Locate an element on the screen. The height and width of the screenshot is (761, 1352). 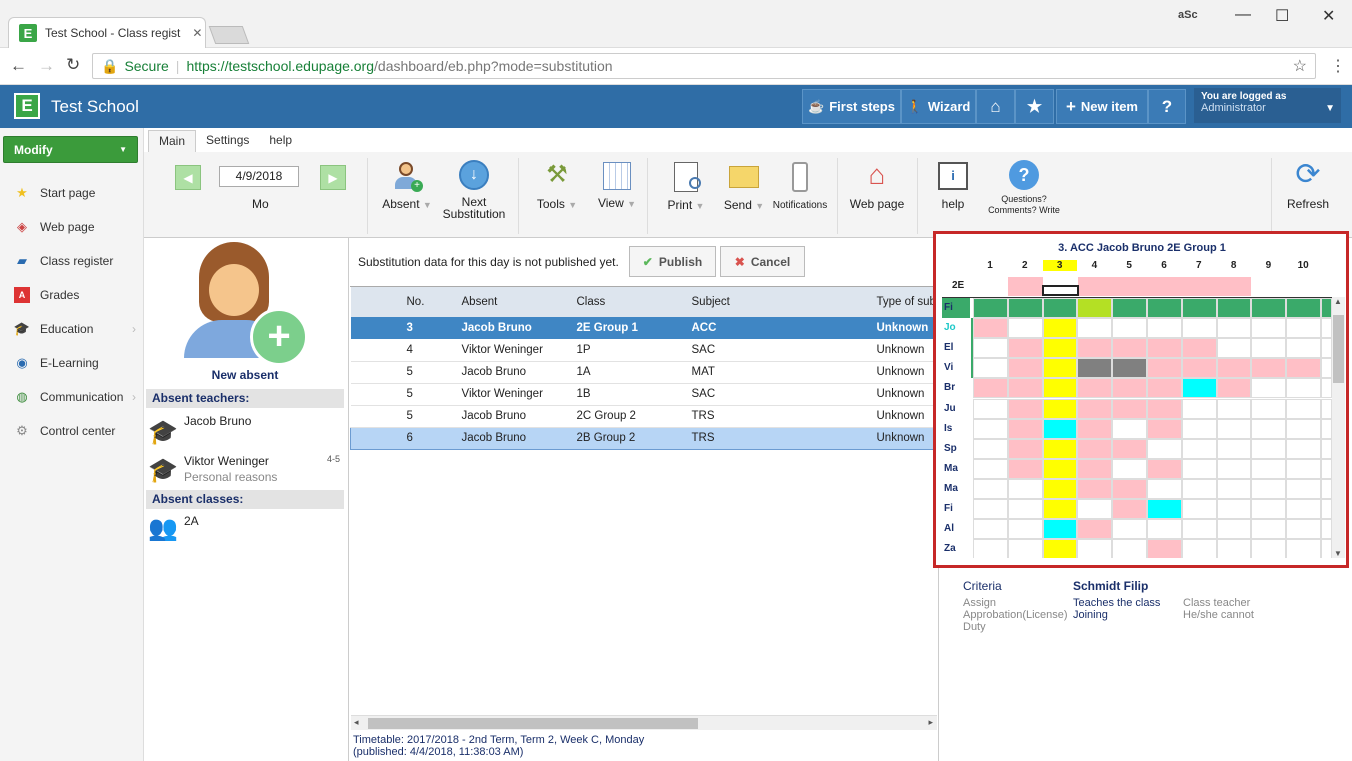
table-row: 3 Jacob Bruno 2E Group 1 ACC Unknown is located at coordinates (644, 328).